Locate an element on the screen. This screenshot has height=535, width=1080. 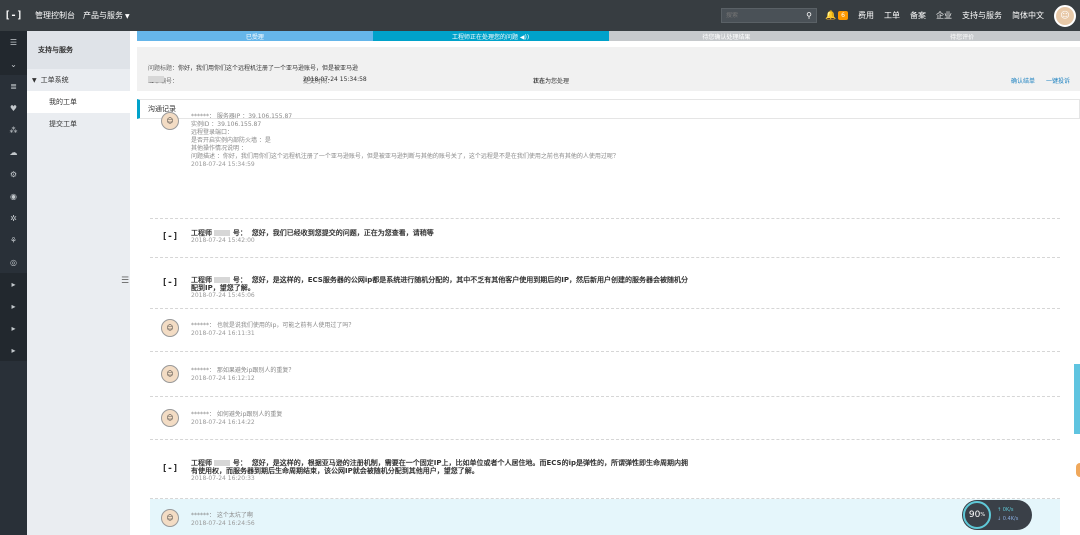
support-sidebar: 支持与服务 ▼ 工单系统 我的工单 提交工单 is located at coordinates (78, 283).